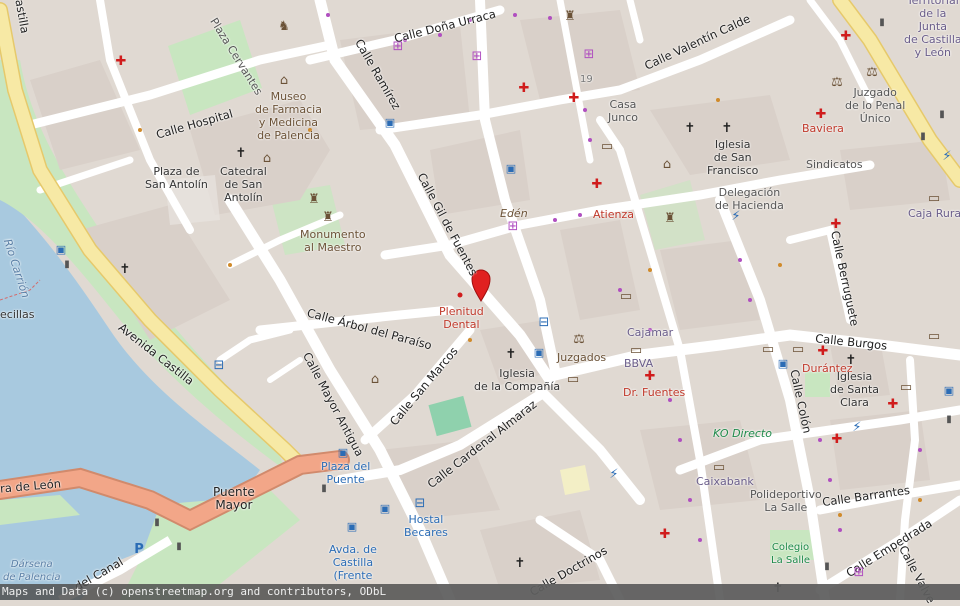  Describe the element at coordinates (725, 481) in the screenshot. I see `label-caixabank: Caixabank` at that location.